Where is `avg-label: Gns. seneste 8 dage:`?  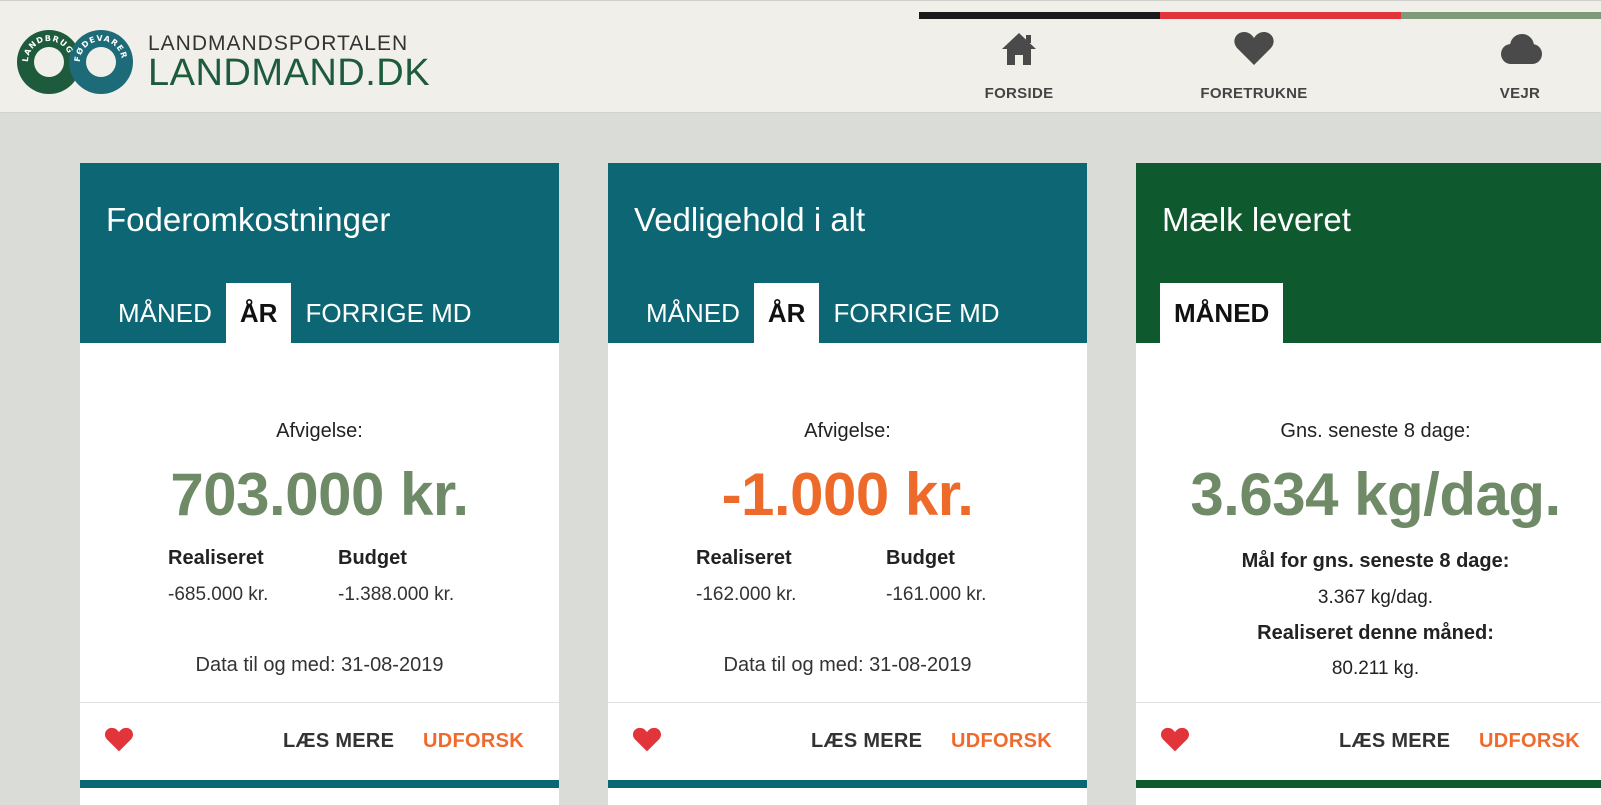
avg-label: Gns. seneste 8 dage: is located at coordinates (1375, 431).